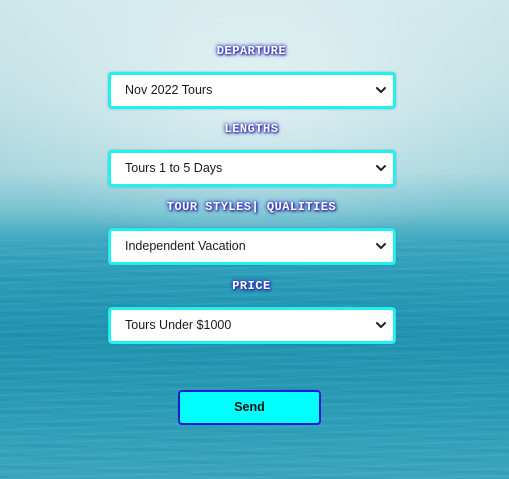 This screenshot has height=479, width=509. Describe the element at coordinates (249, 407) in the screenshot. I see `send-button: Send` at that location.